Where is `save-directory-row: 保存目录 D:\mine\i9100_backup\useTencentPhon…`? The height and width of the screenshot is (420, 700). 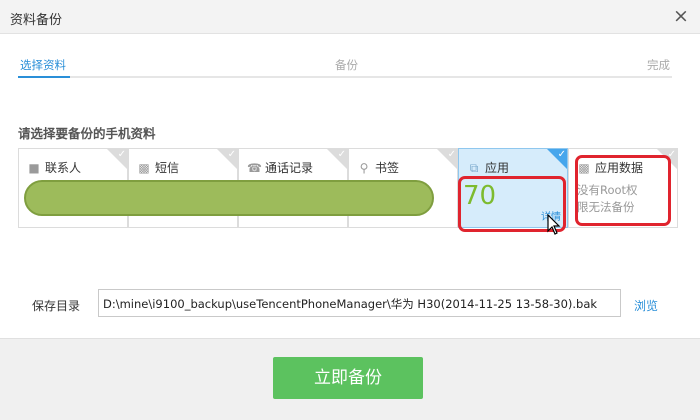 save-directory-row: 保存目录 D:\mine\i9100_backup\useTencentPhon… is located at coordinates (350, 304).